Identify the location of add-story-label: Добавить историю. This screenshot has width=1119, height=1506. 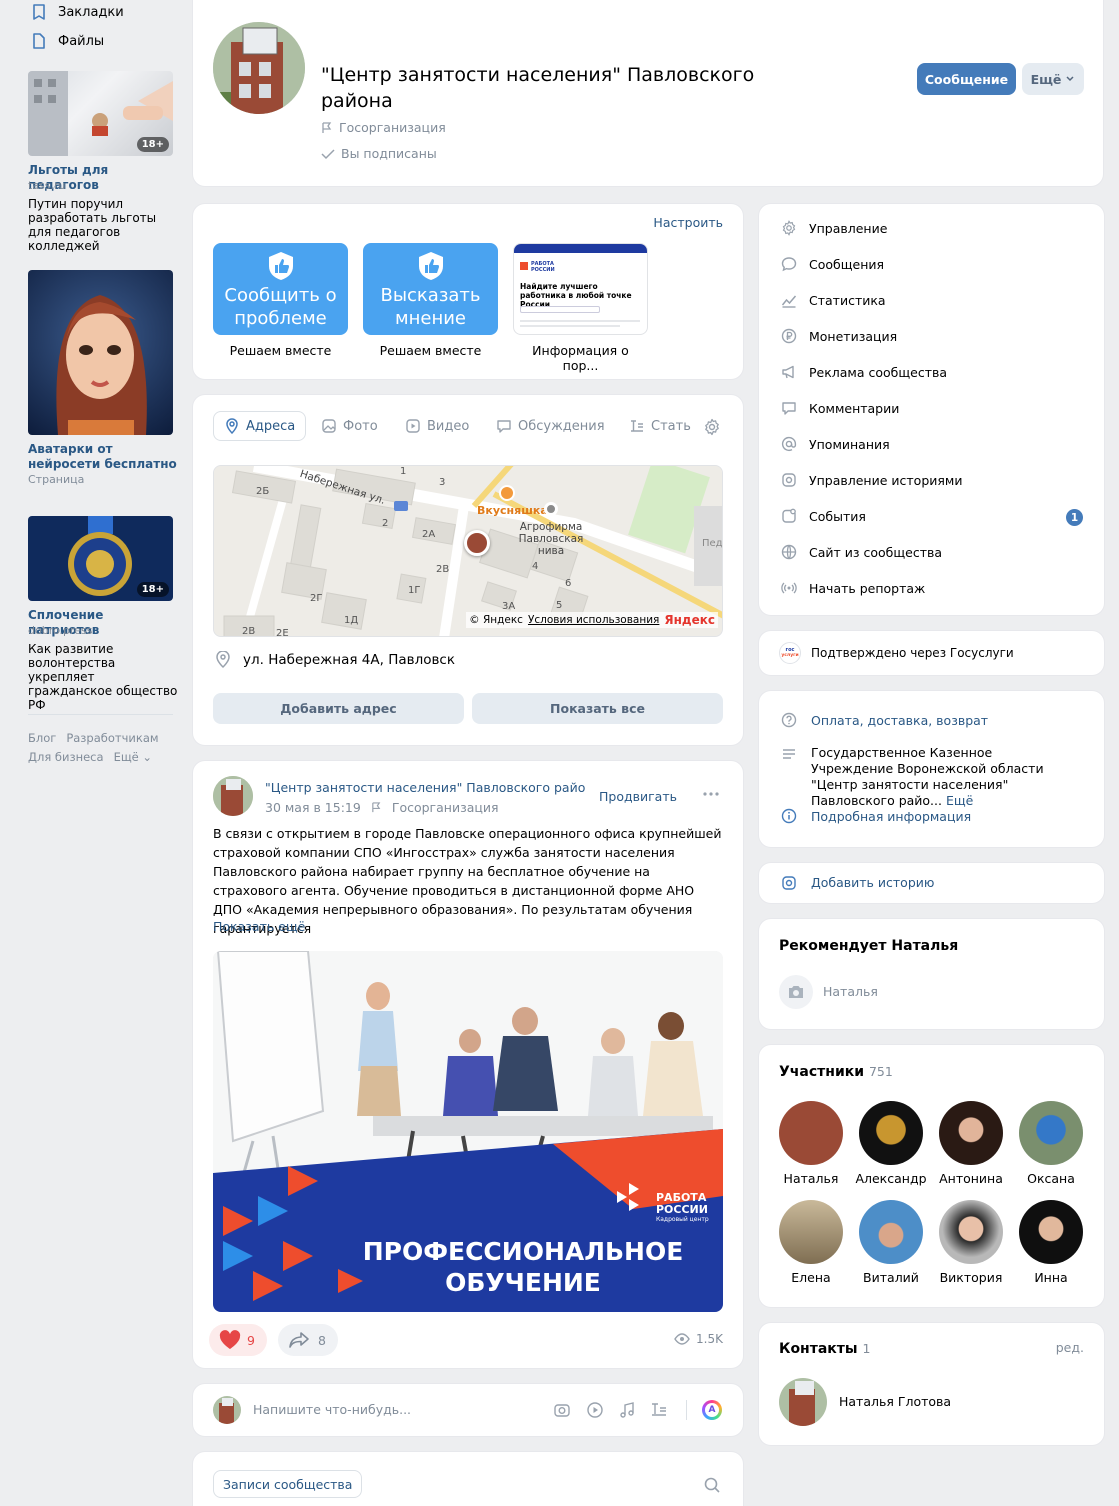
(873, 882).